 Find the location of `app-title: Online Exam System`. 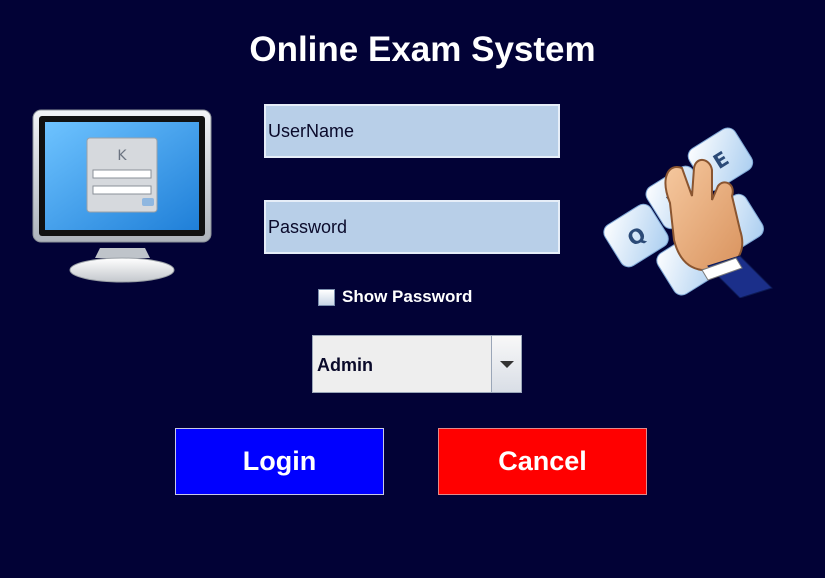

app-title: Online Exam System is located at coordinates (422, 49).